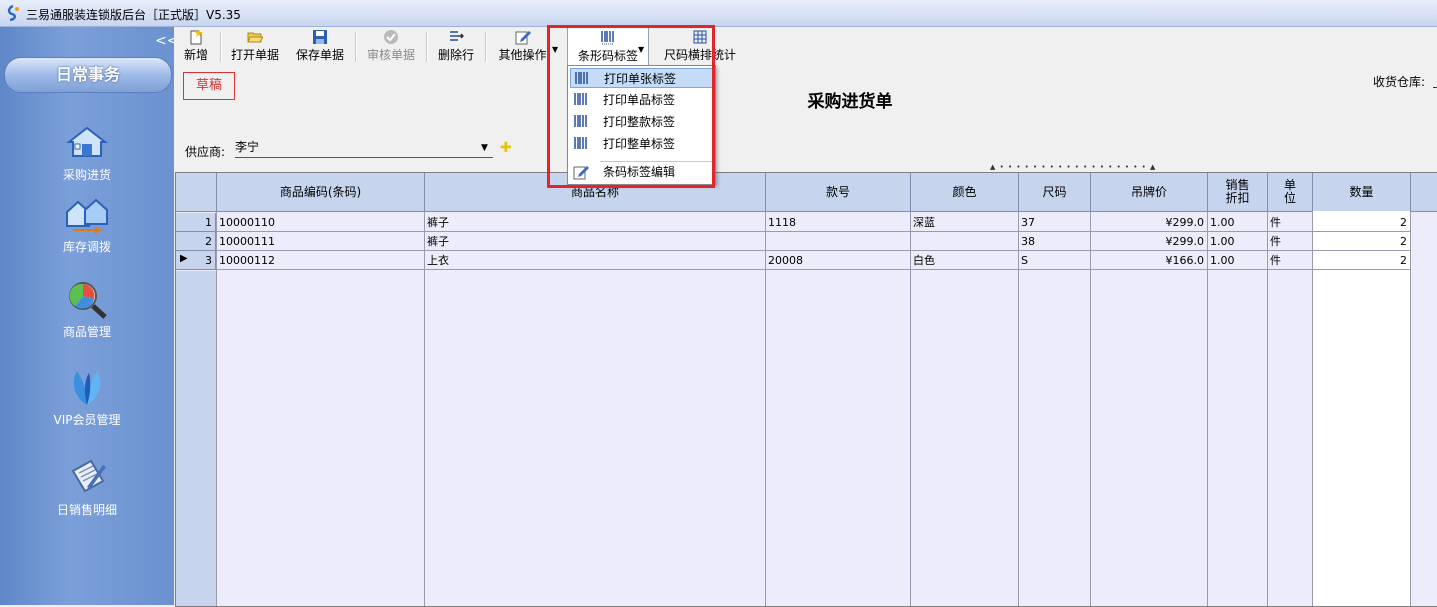 This screenshot has height=607, width=1437. I want to click on edit-note-icon, so click(523, 38).